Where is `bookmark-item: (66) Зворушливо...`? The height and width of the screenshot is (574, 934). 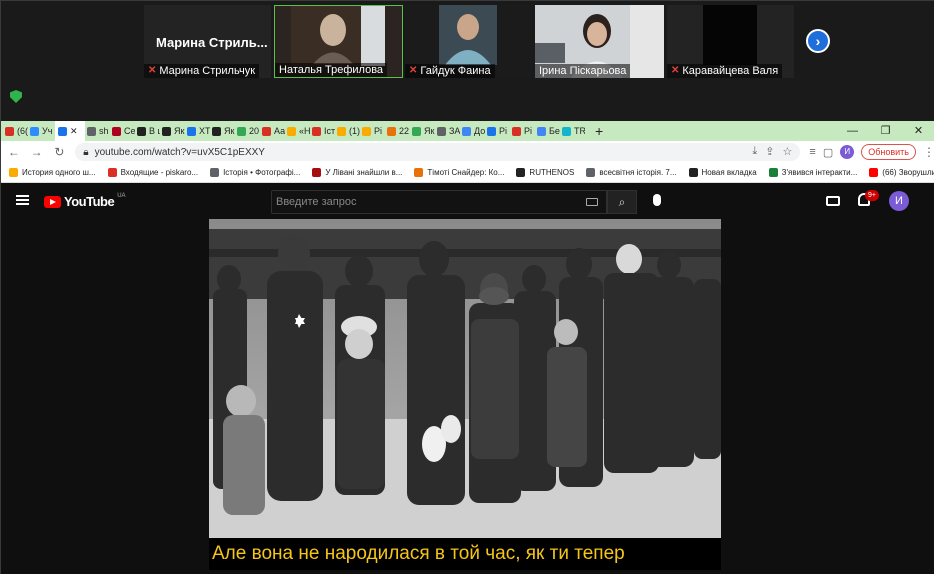
bookmark-item: (66) Зворушливо... is located at coordinates (901, 172).